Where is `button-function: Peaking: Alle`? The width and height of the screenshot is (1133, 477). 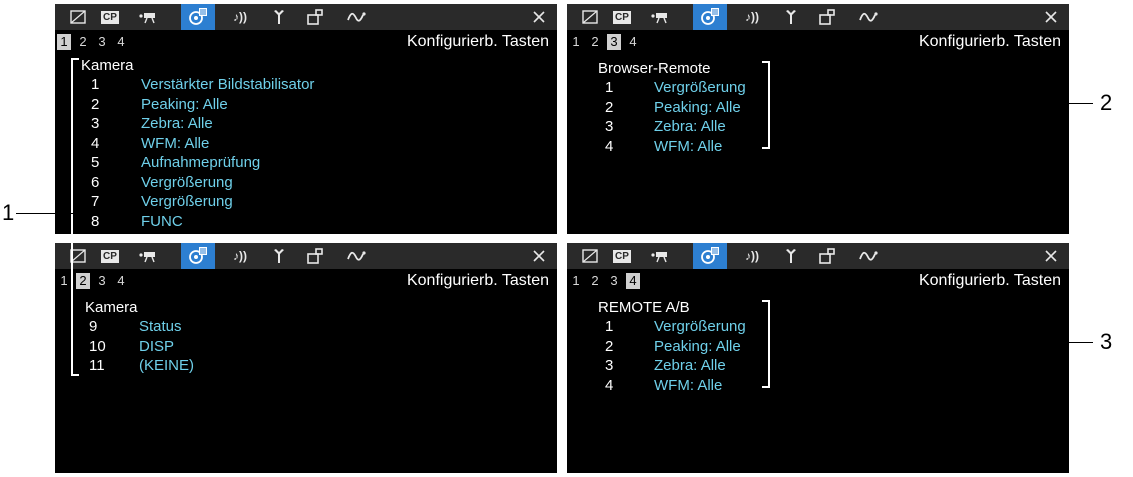
button-function: Peaking: Alle is located at coordinates (697, 346).